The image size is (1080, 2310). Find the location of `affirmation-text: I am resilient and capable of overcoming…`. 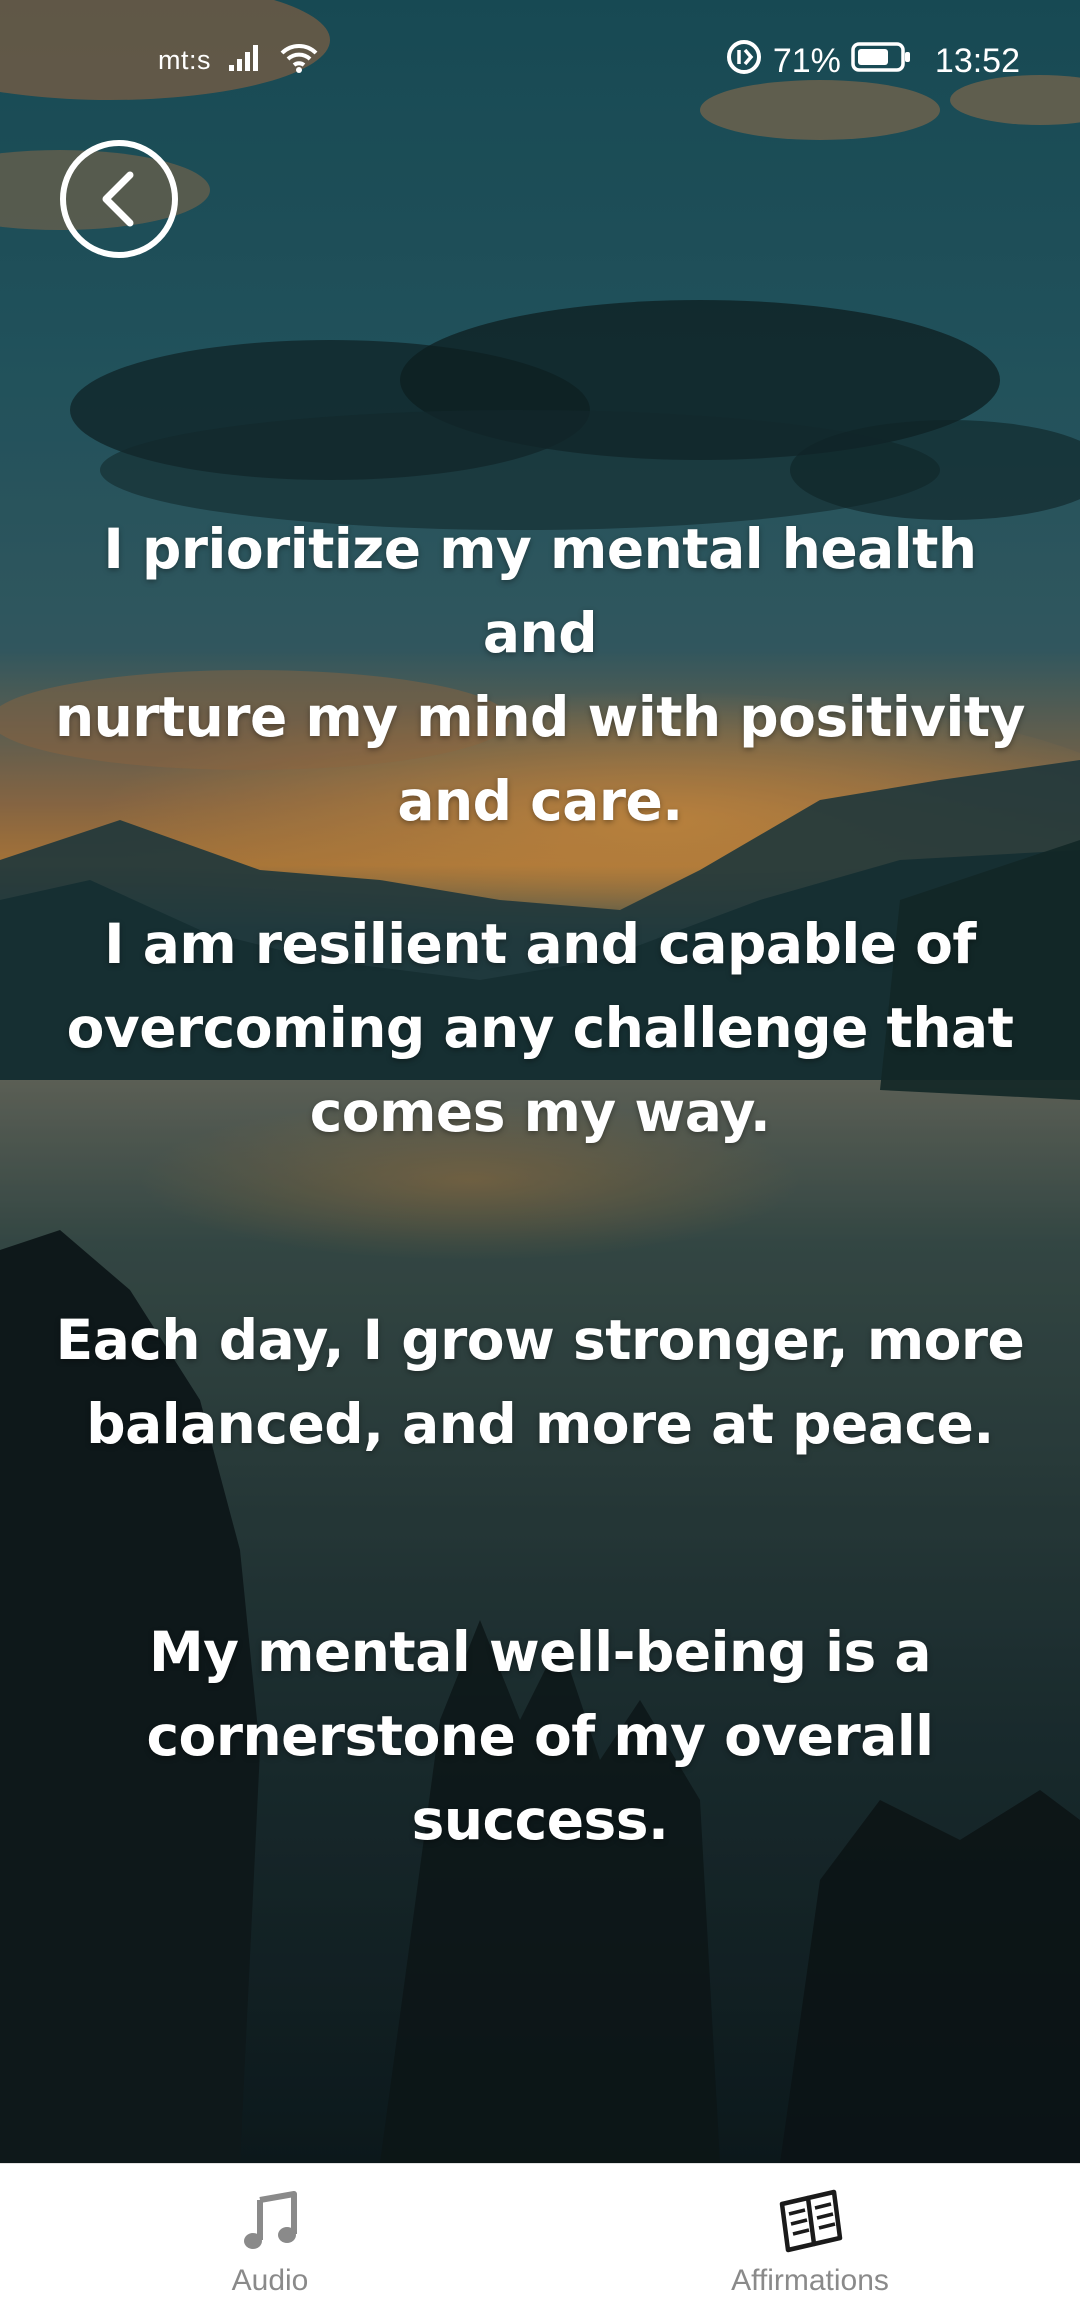

affirmation-text: I am resilient and capable of overcoming… is located at coordinates (540, 1028).